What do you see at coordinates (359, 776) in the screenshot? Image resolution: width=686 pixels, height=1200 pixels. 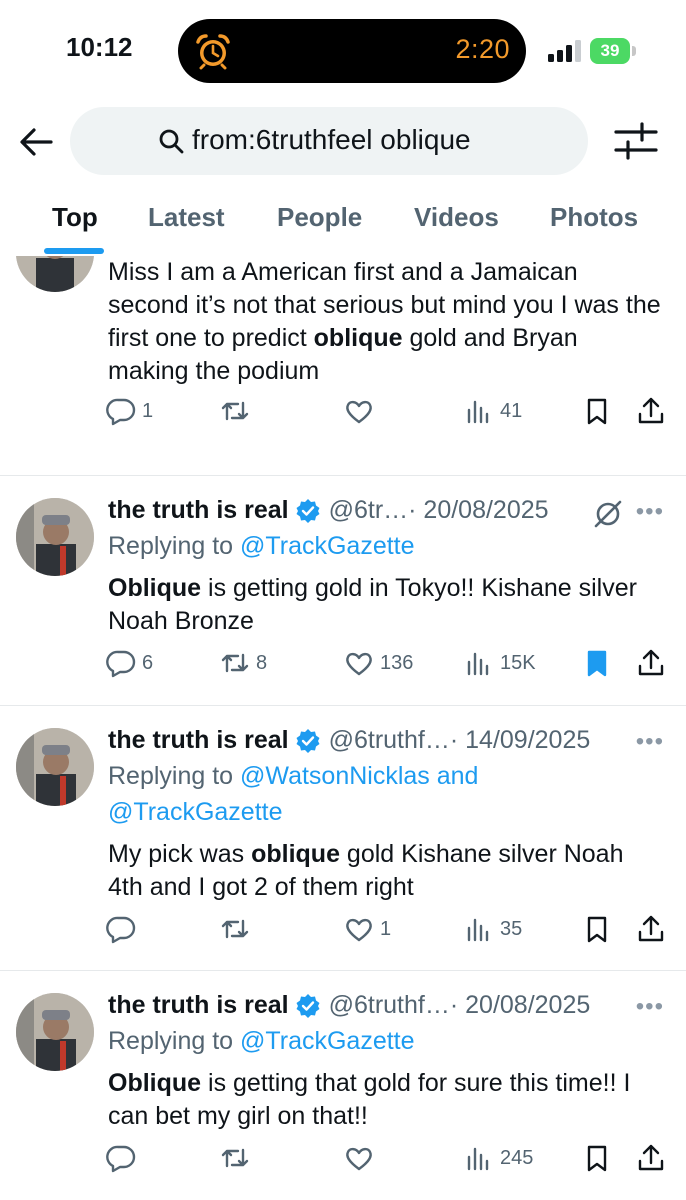 I see `mention-link: @WatsonNicklas and` at bounding box center [359, 776].